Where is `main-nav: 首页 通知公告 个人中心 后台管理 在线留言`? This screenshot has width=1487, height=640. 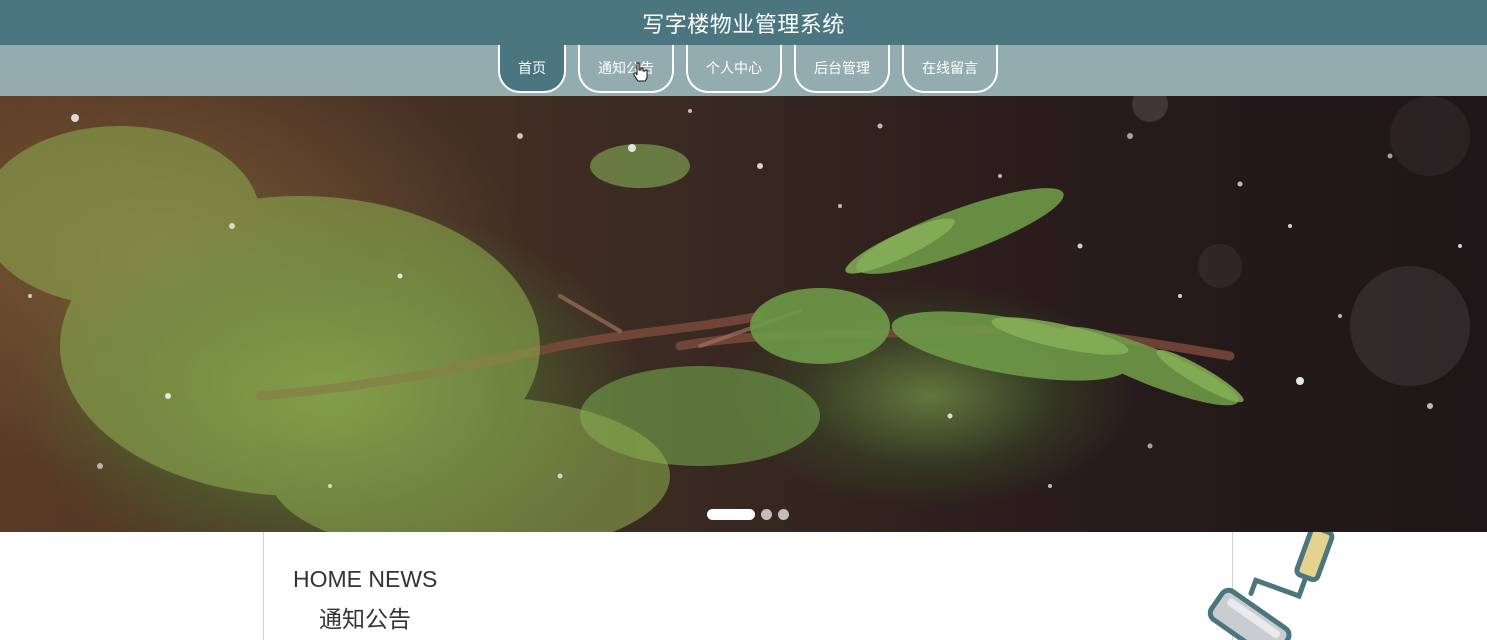 main-nav: 首页 通知公告 个人中心 后台管理 在线留言 is located at coordinates (743, 70).